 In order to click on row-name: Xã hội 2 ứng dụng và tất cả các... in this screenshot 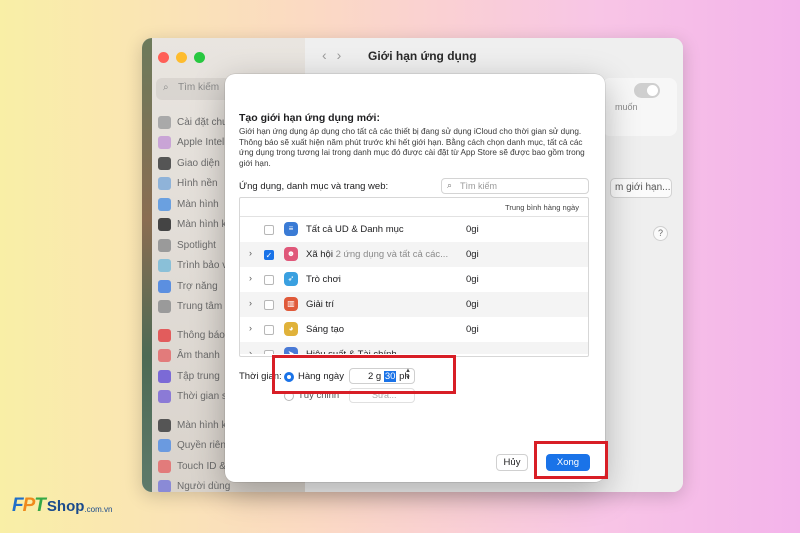, I will do `click(377, 254)`.